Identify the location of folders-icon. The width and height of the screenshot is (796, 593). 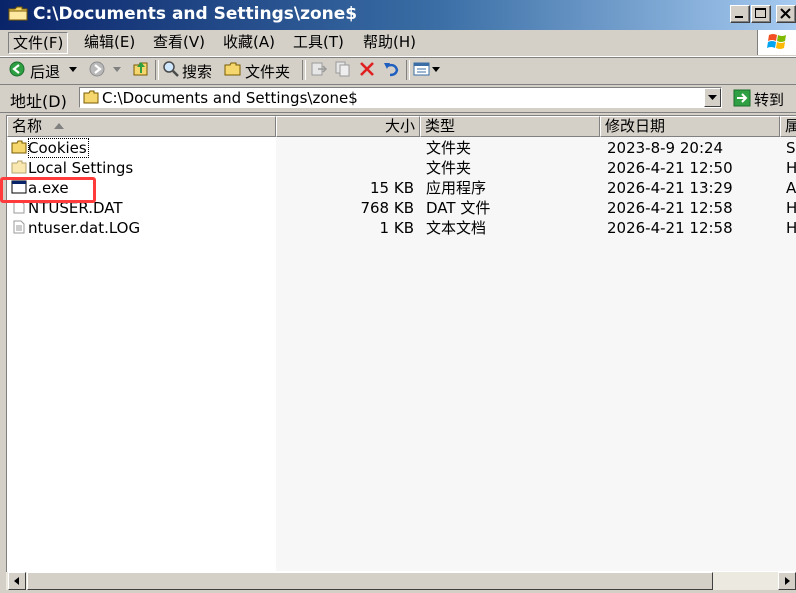
(233, 69).